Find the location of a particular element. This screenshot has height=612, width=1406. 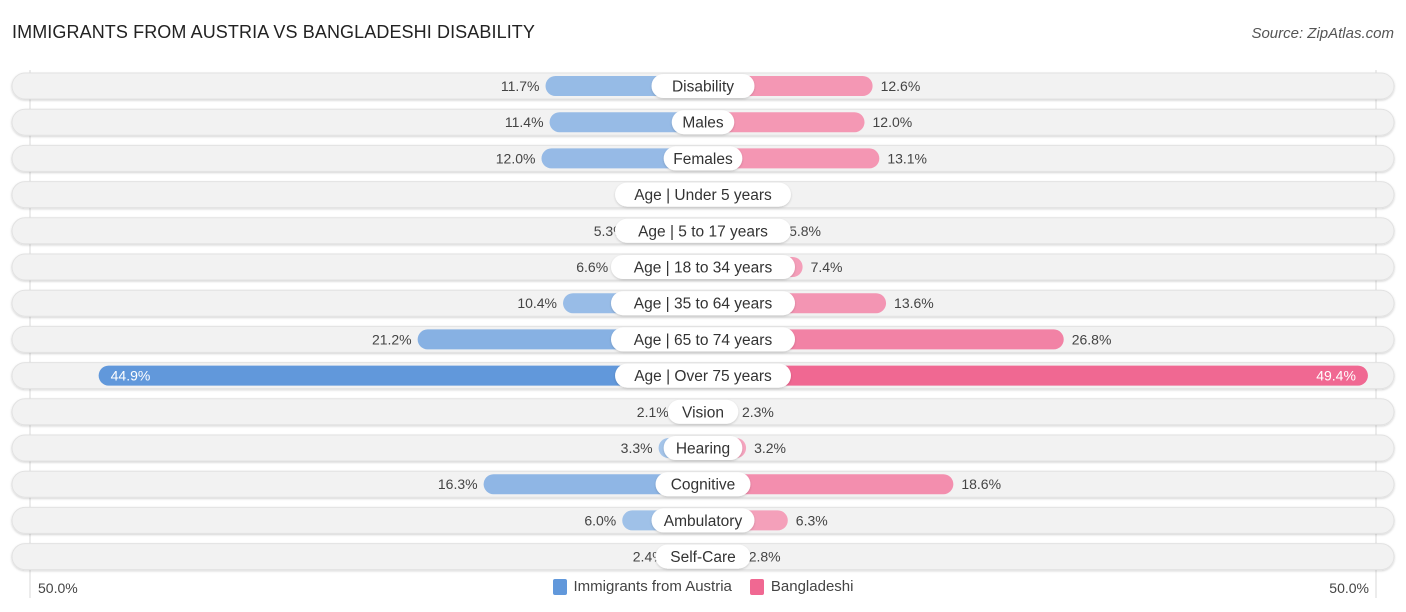

value-label-austria: 12.0% is located at coordinates (516, 158).